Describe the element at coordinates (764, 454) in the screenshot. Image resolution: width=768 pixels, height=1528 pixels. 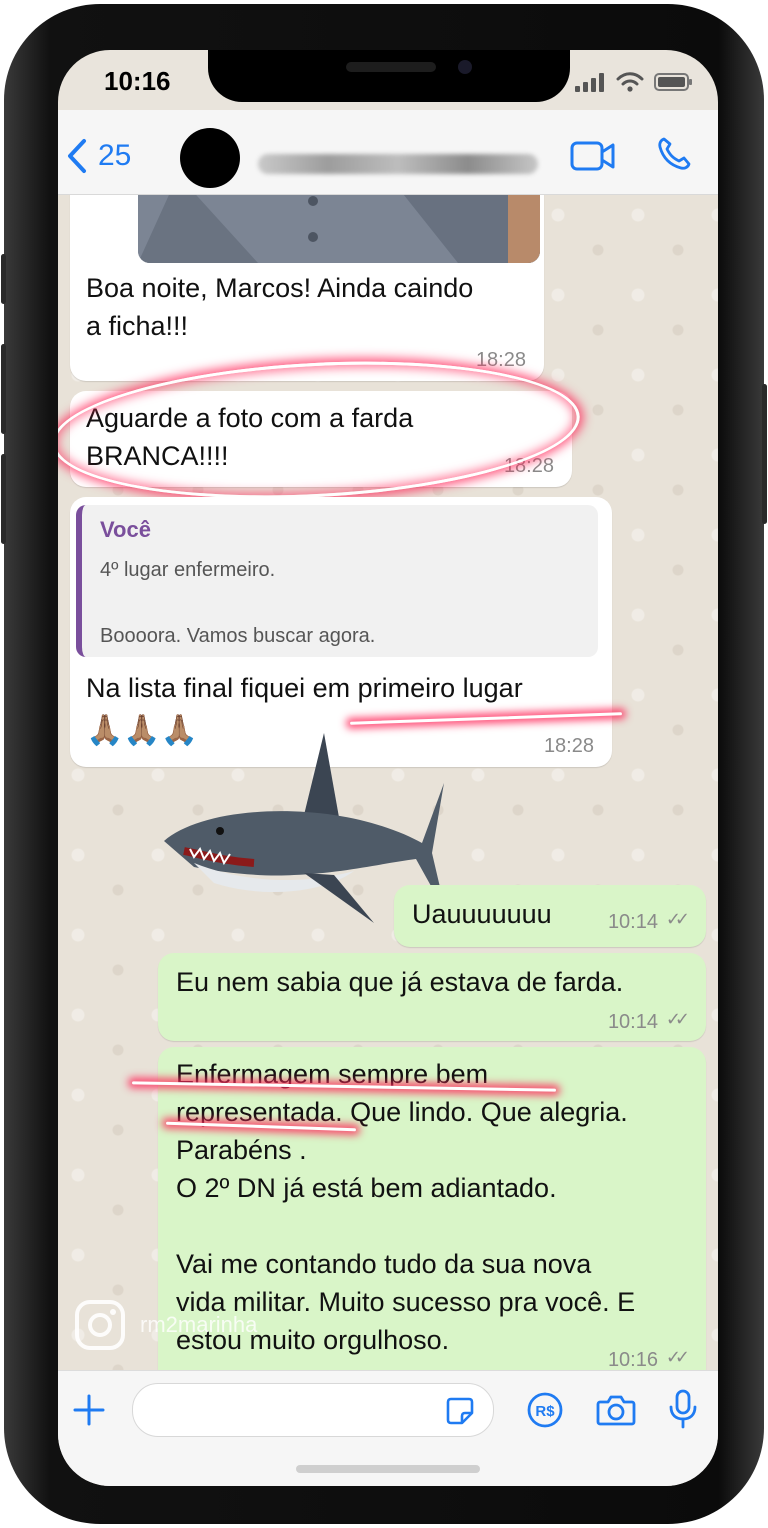
I see `power-button` at that location.